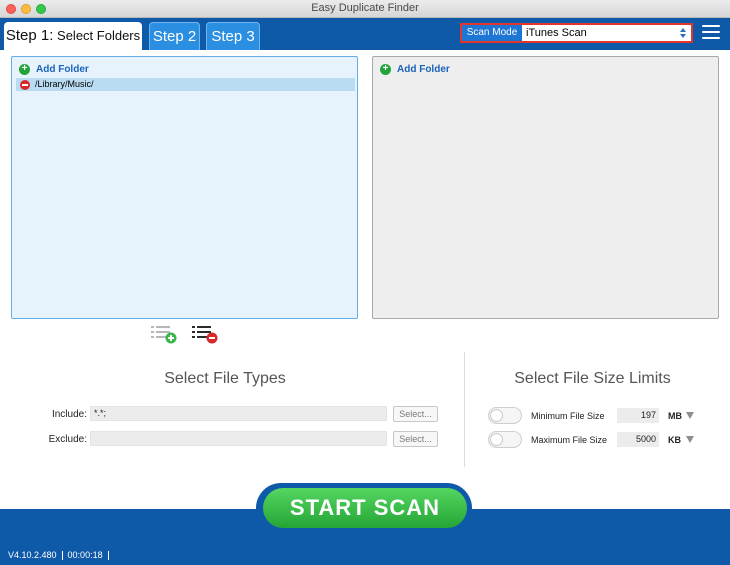  I want to click on scan-mode-label: Scan Mode, so click(492, 33).